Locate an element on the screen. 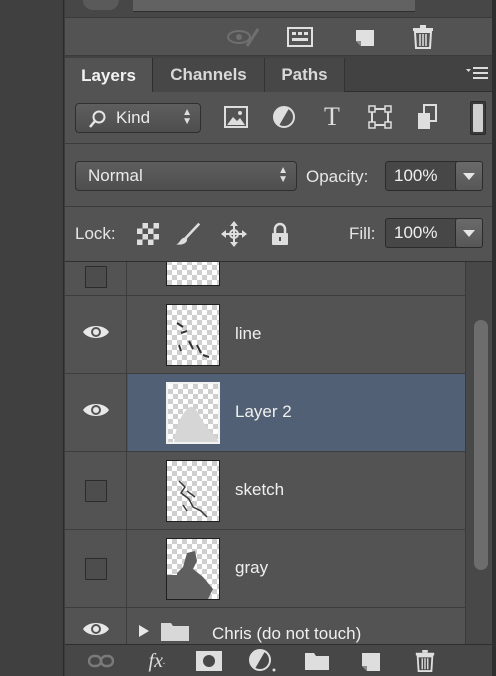 The height and width of the screenshot is (676, 496). panel-tabs: Layers Channels Paths is located at coordinates (280, 74).